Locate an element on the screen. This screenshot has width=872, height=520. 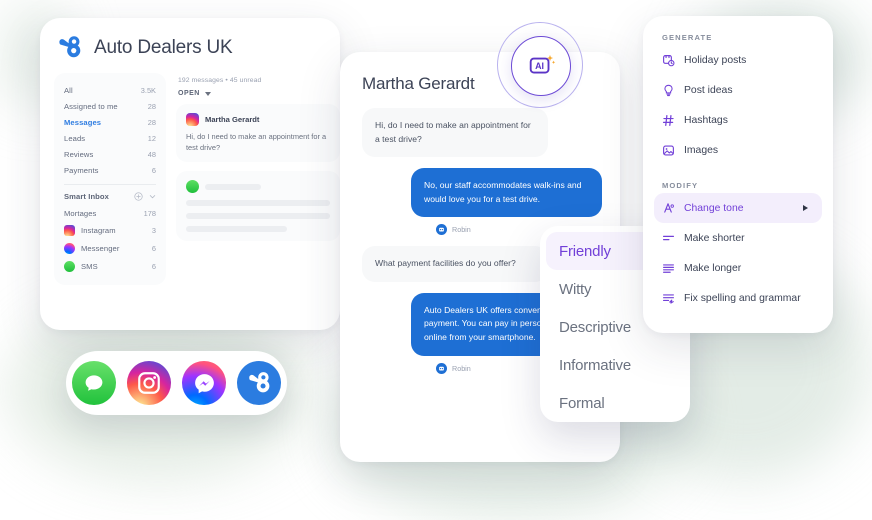
smart-inbox-header: Smart Inbox is located at coordinates (110, 197).